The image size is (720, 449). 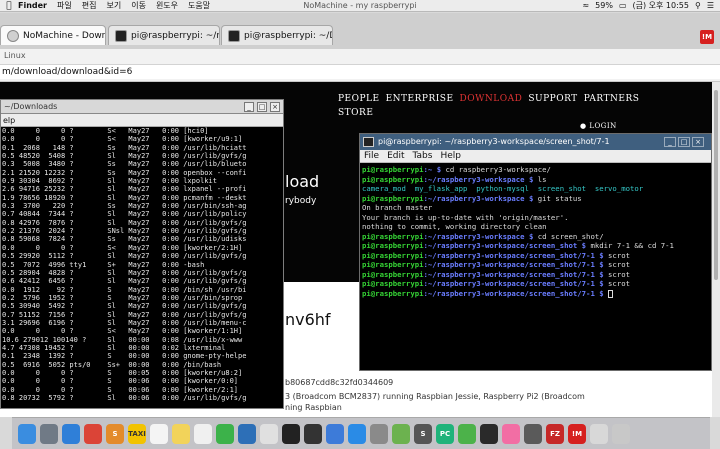 I want to click on nomachine-badge-icon: !M, so click(x=707, y=37).